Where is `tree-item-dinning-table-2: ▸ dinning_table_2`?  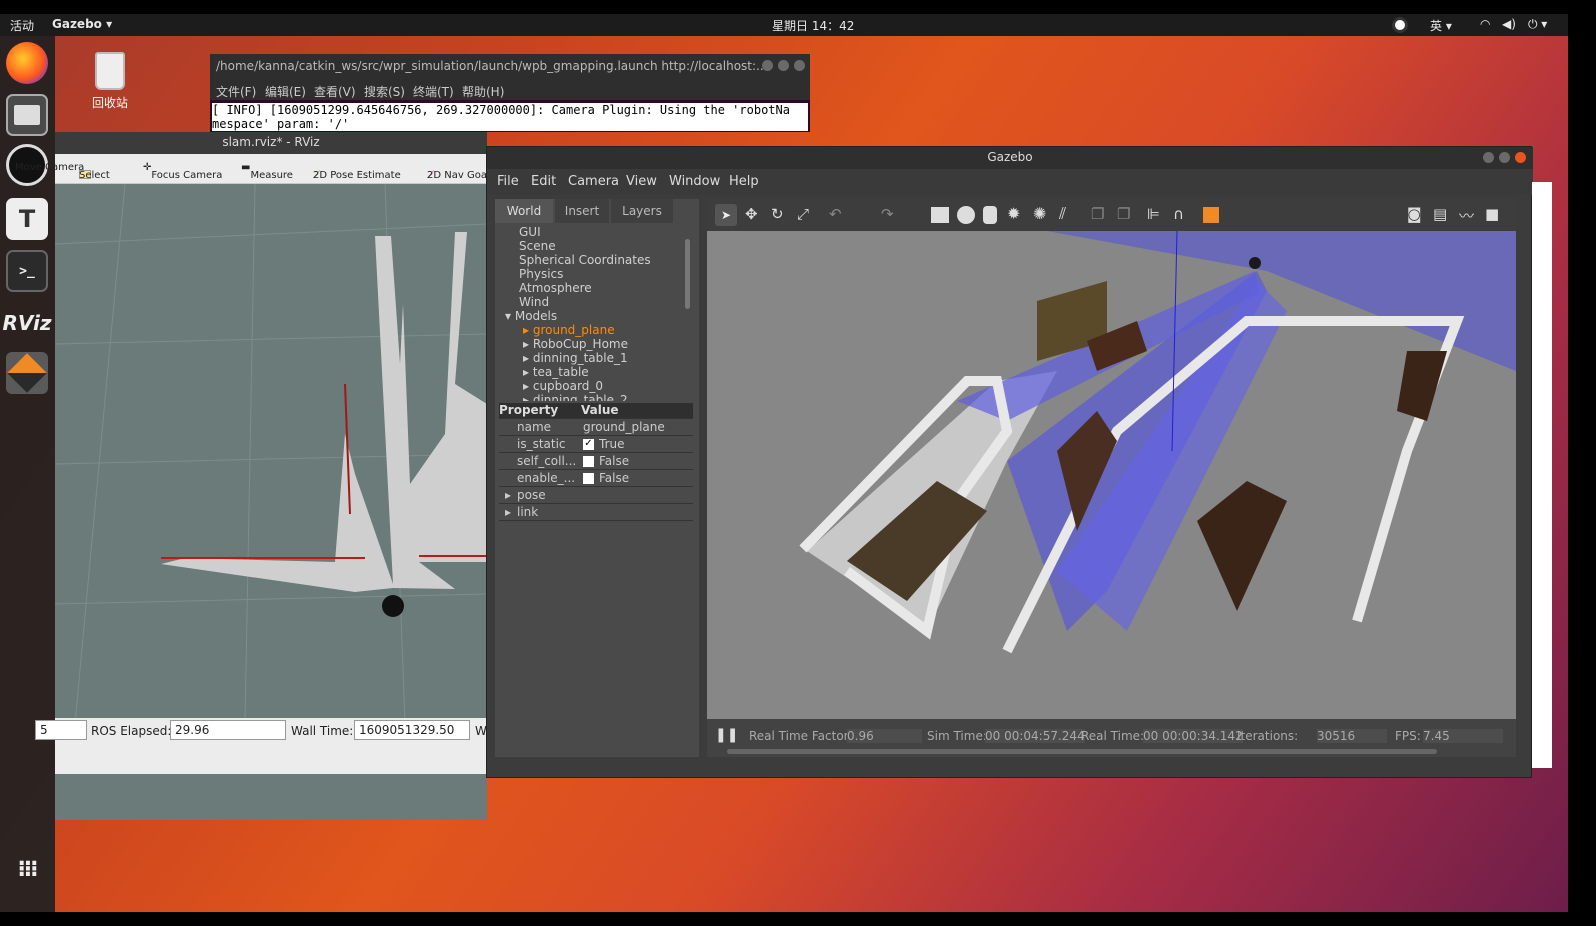
tree-item-dinning-table-2: ▸ dinning_table_2 is located at coordinates (575, 397).